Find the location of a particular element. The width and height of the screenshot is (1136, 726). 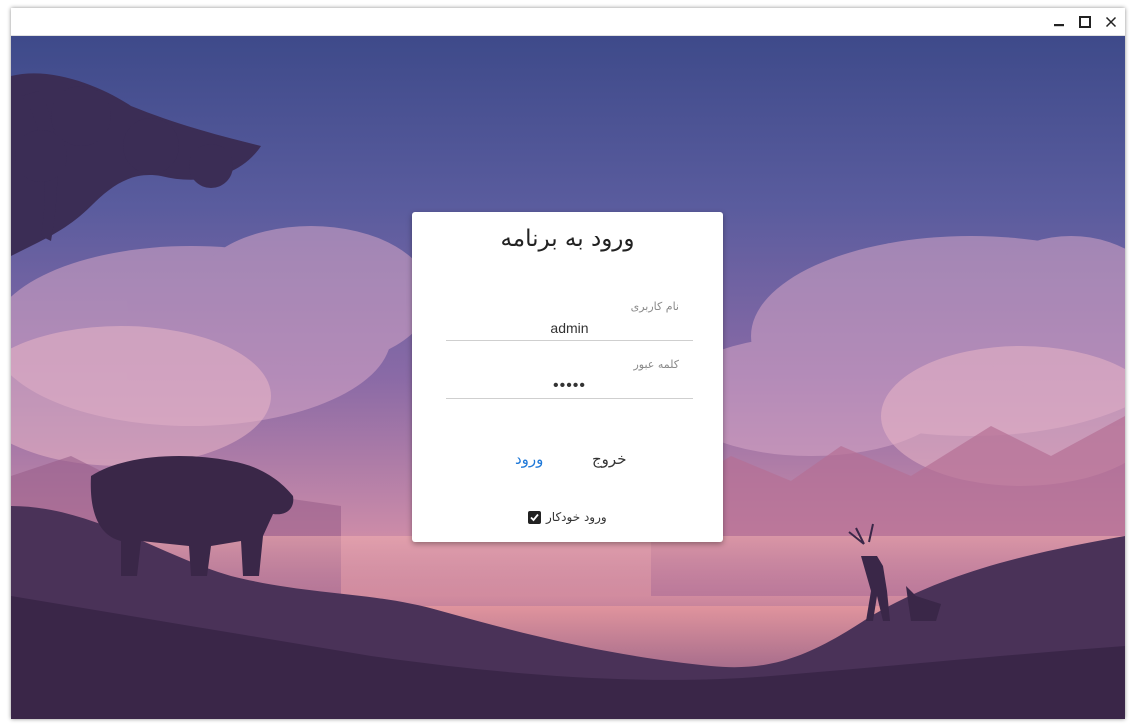

title-bar is located at coordinates (568, 22).